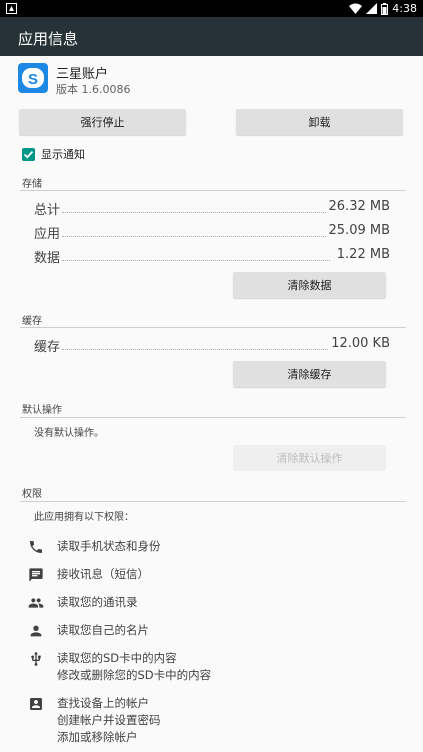  What do you see at coordinates (211, 8) in the screenshot?
I see `status-bar: 4:38` at bounding box center [211, 8].